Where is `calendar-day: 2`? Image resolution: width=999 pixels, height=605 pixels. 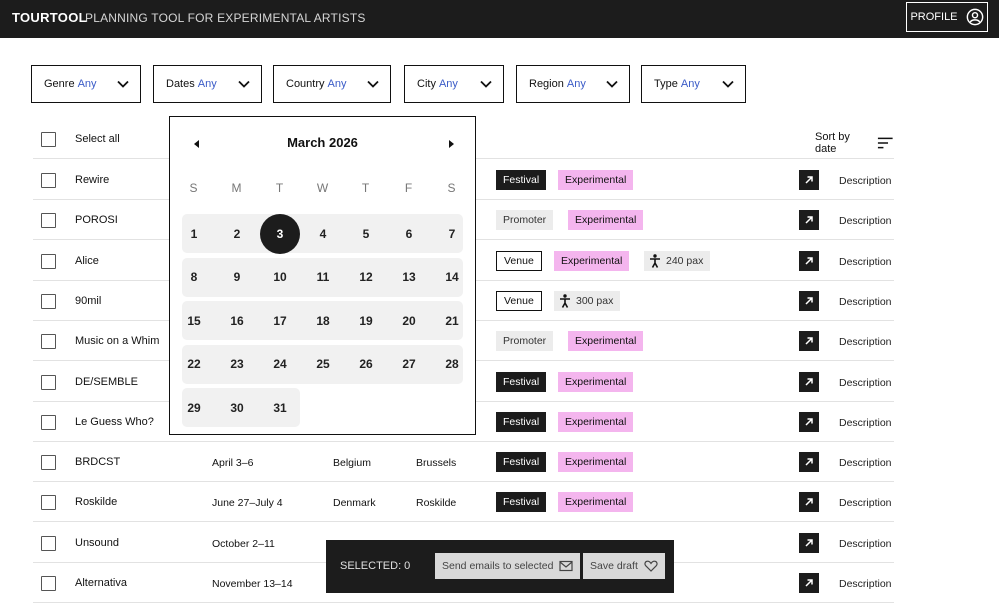 calendar-day: 2 is located at coordinates (237, 234).